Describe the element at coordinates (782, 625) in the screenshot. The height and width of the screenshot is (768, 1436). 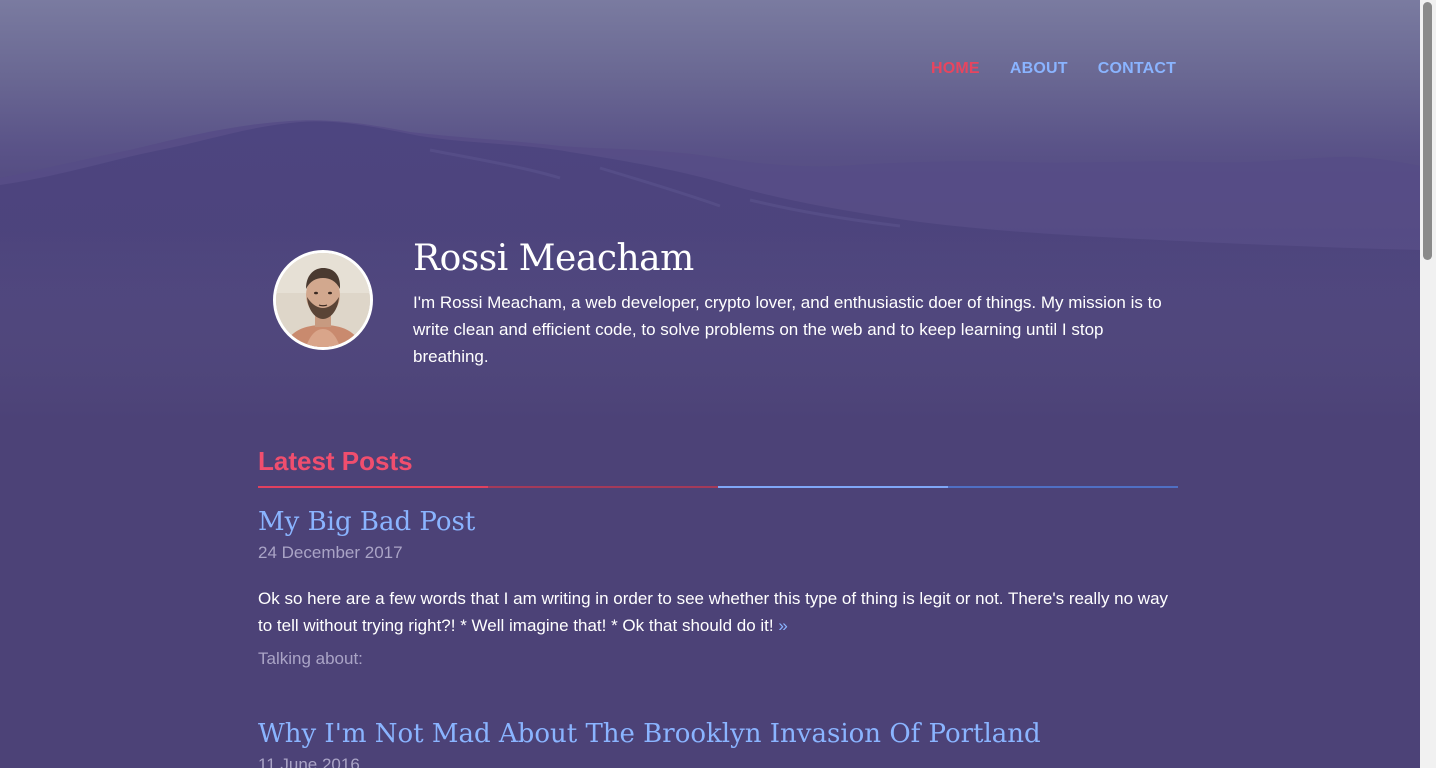
I see `read-more-link: »` at that location.